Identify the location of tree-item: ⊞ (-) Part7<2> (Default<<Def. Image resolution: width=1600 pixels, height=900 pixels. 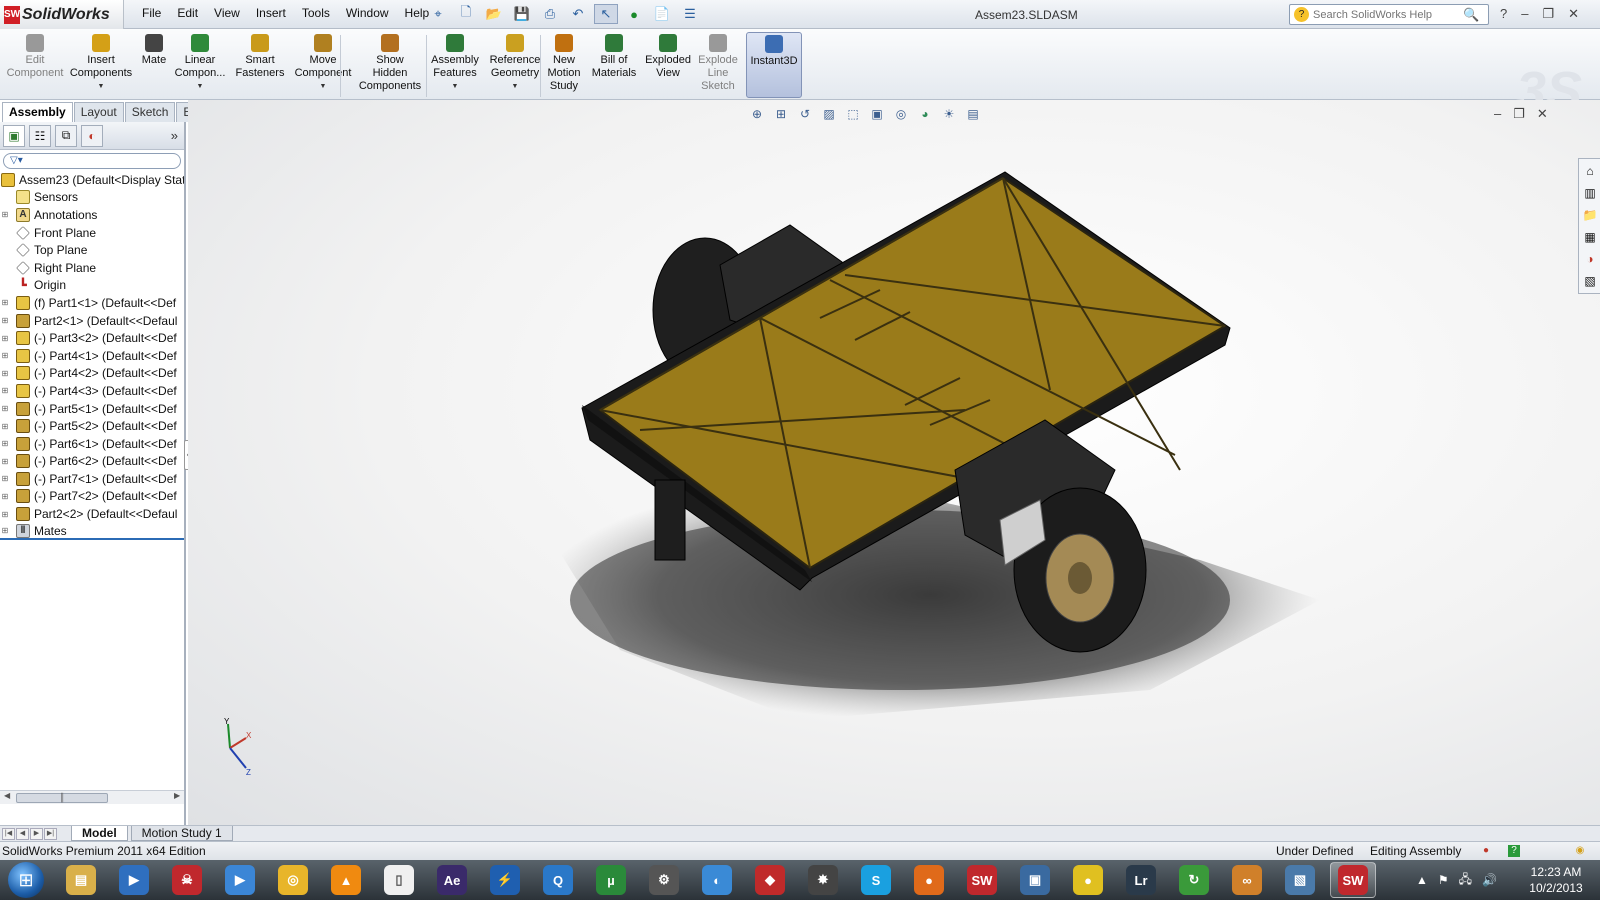
(92, 497).